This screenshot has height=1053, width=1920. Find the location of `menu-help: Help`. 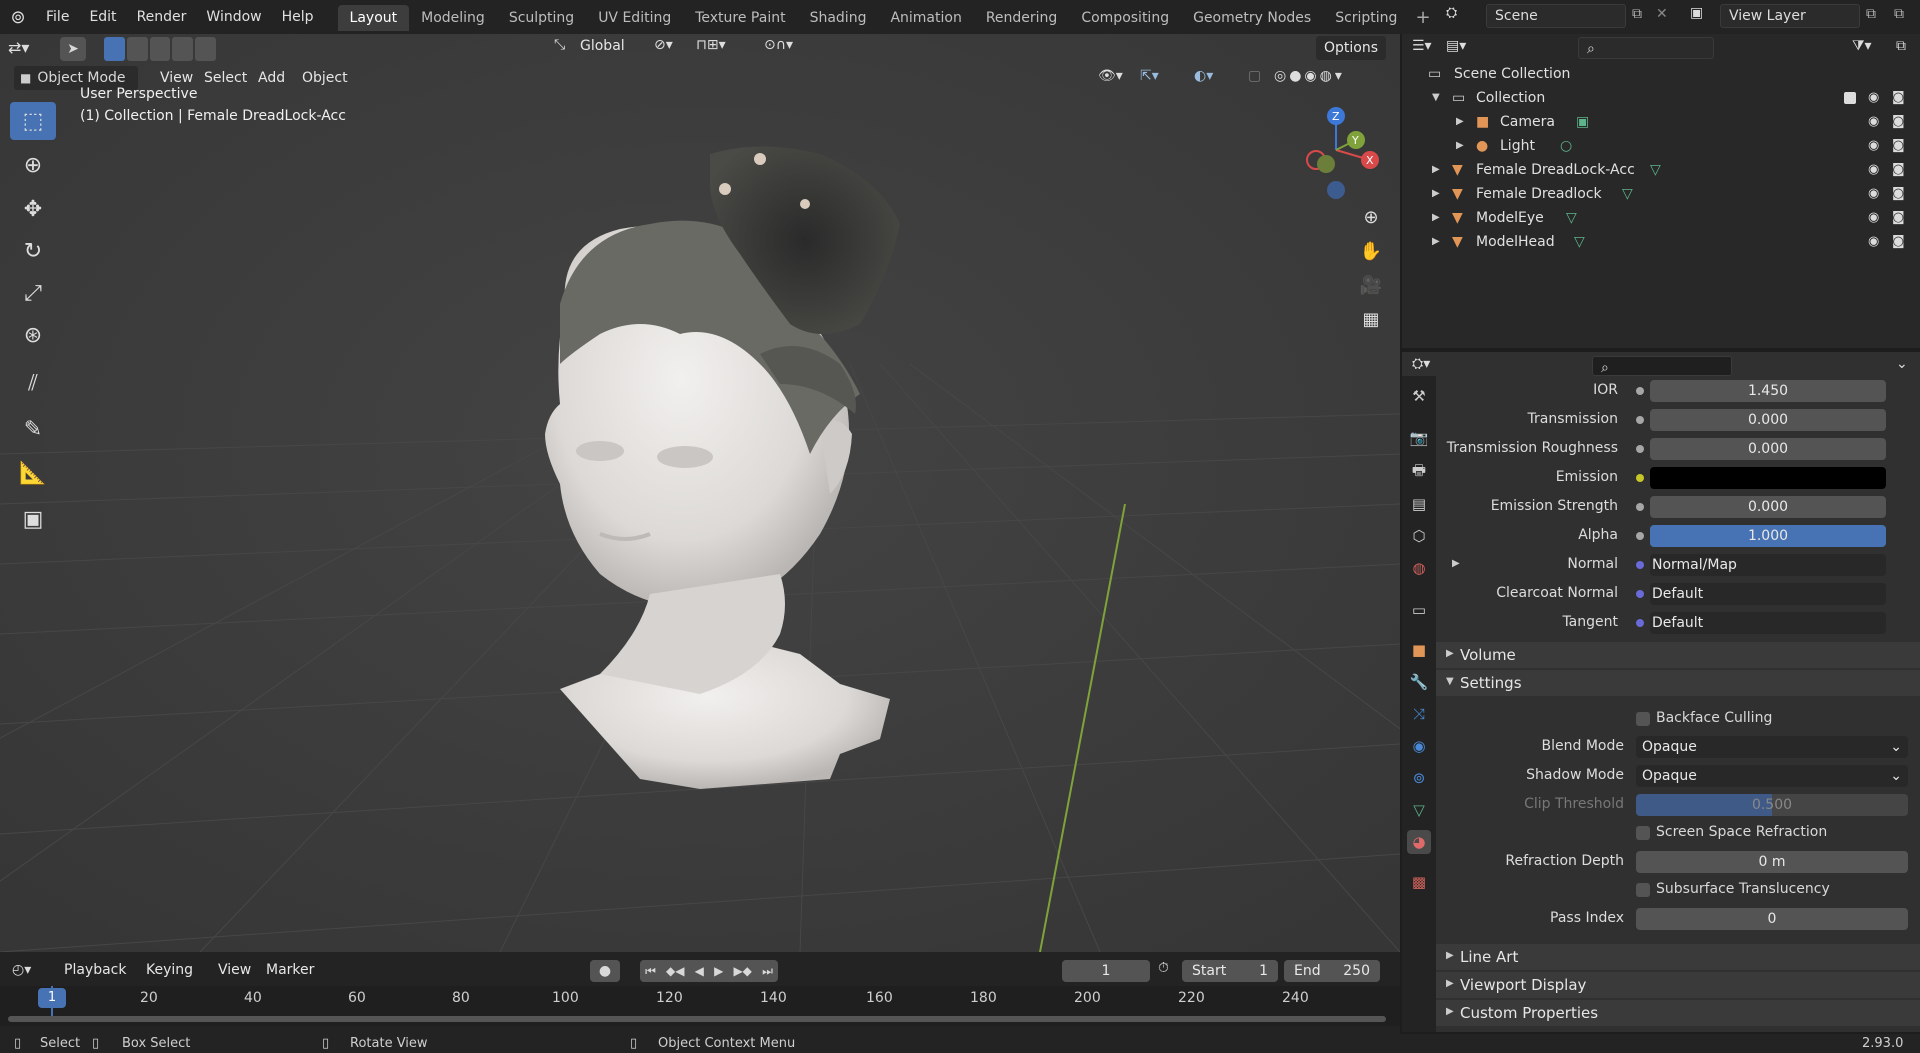

menu-help: Help is located at coordinates (298, 17).